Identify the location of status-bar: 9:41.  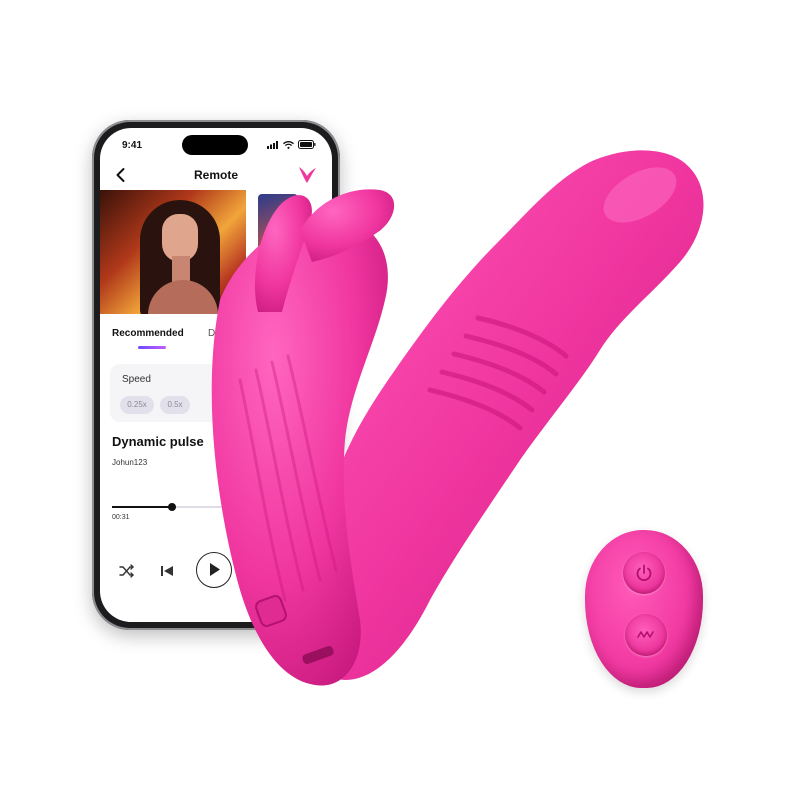
(216, 145).